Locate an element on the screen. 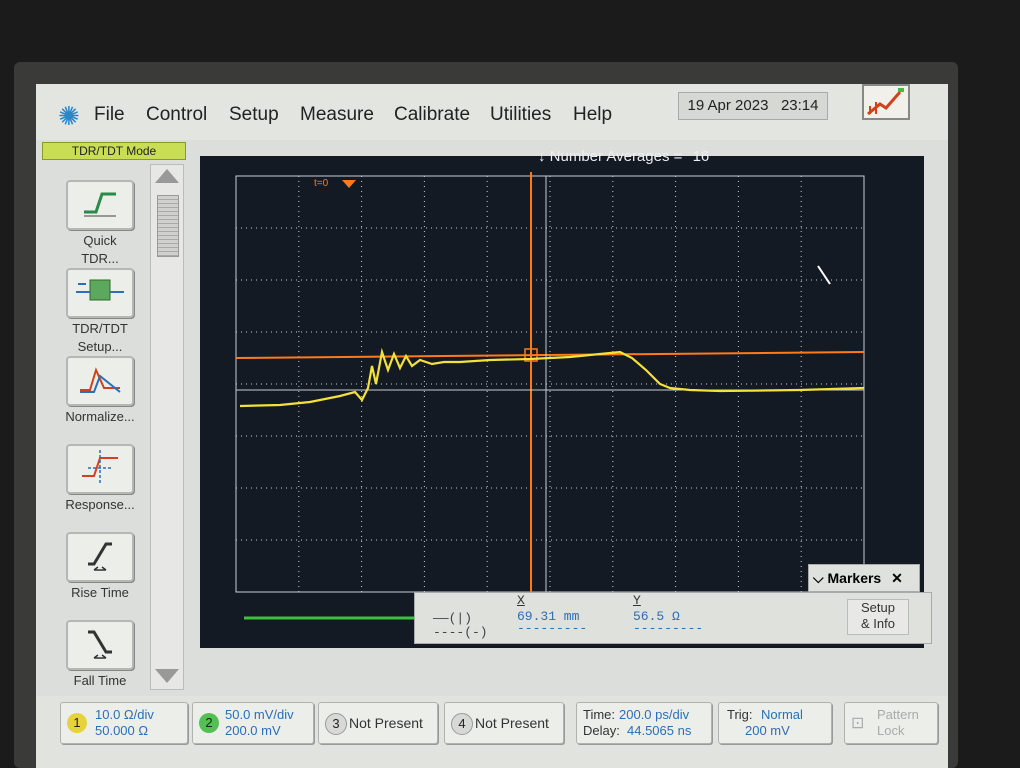 This screenshot has width=1020, height=768. markers-close-icon: ✕ is located at coordinates (897, 578).